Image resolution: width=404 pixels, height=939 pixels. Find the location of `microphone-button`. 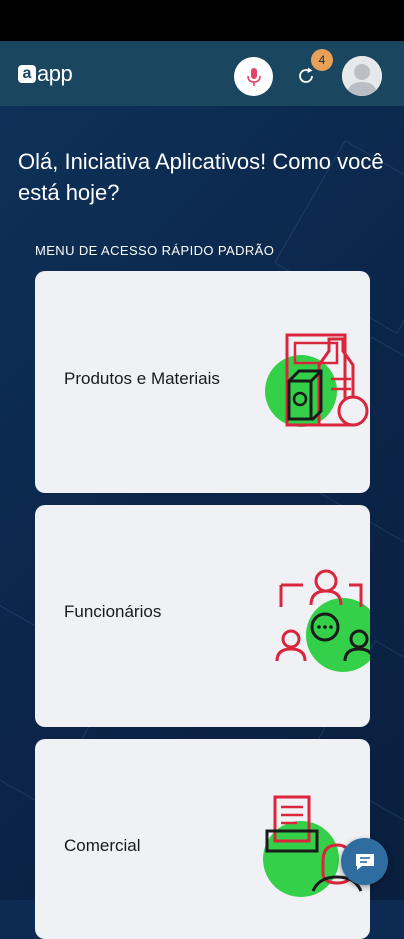

microphone-button is located at coordinates (253, 76).